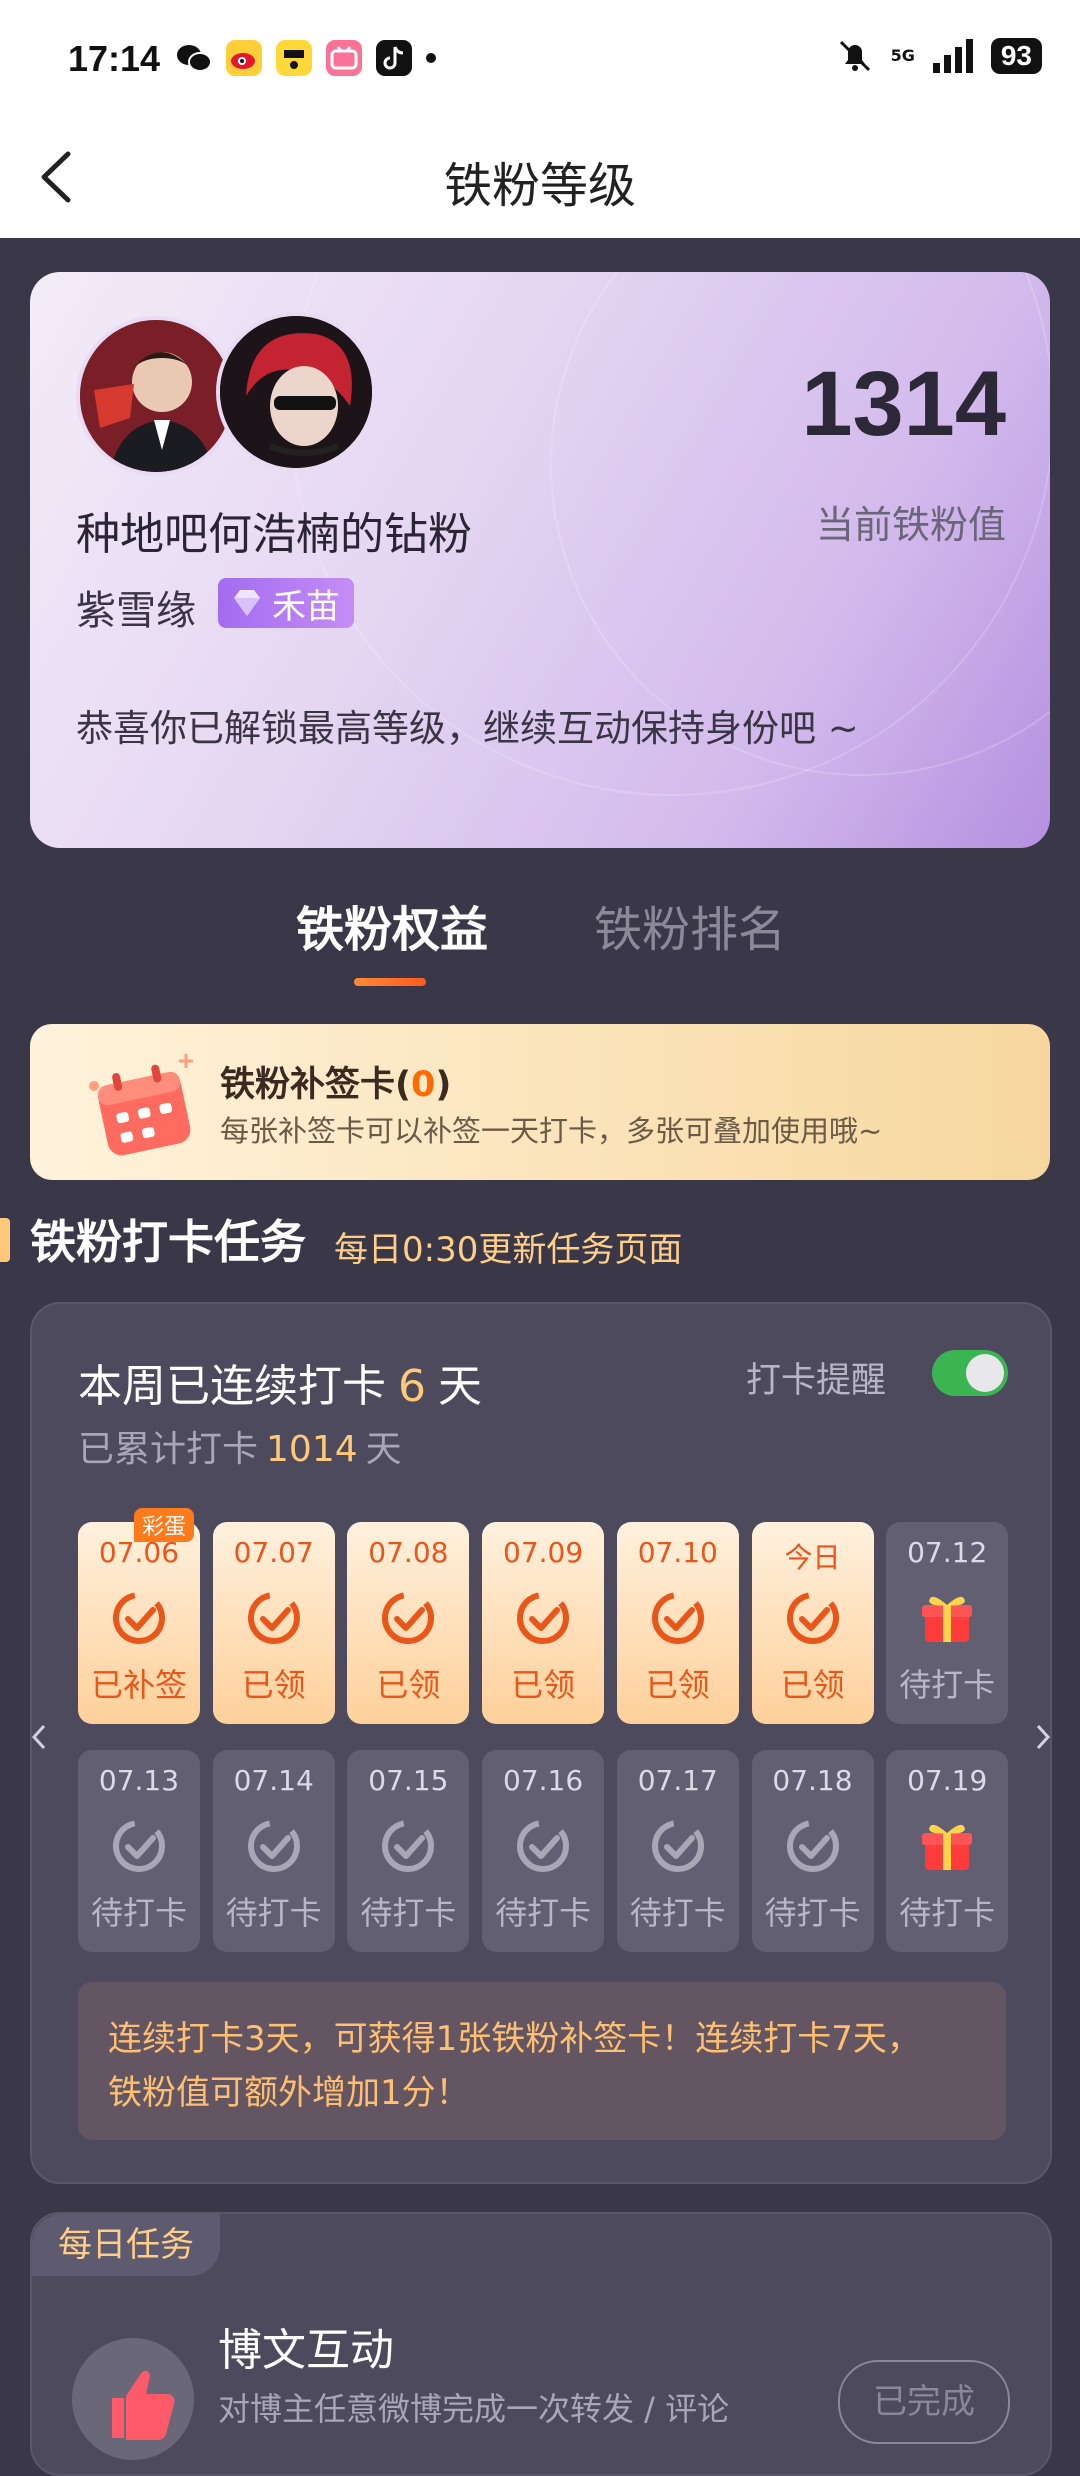  I want to click on active-tab-indicator, so click(390, 982).